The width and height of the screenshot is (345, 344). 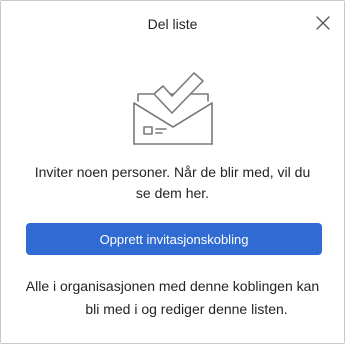 What do you see at coordinates (172, 24) in the screenshot?
I see `dialog-title: Del liste` at bounding box center [172, 24].